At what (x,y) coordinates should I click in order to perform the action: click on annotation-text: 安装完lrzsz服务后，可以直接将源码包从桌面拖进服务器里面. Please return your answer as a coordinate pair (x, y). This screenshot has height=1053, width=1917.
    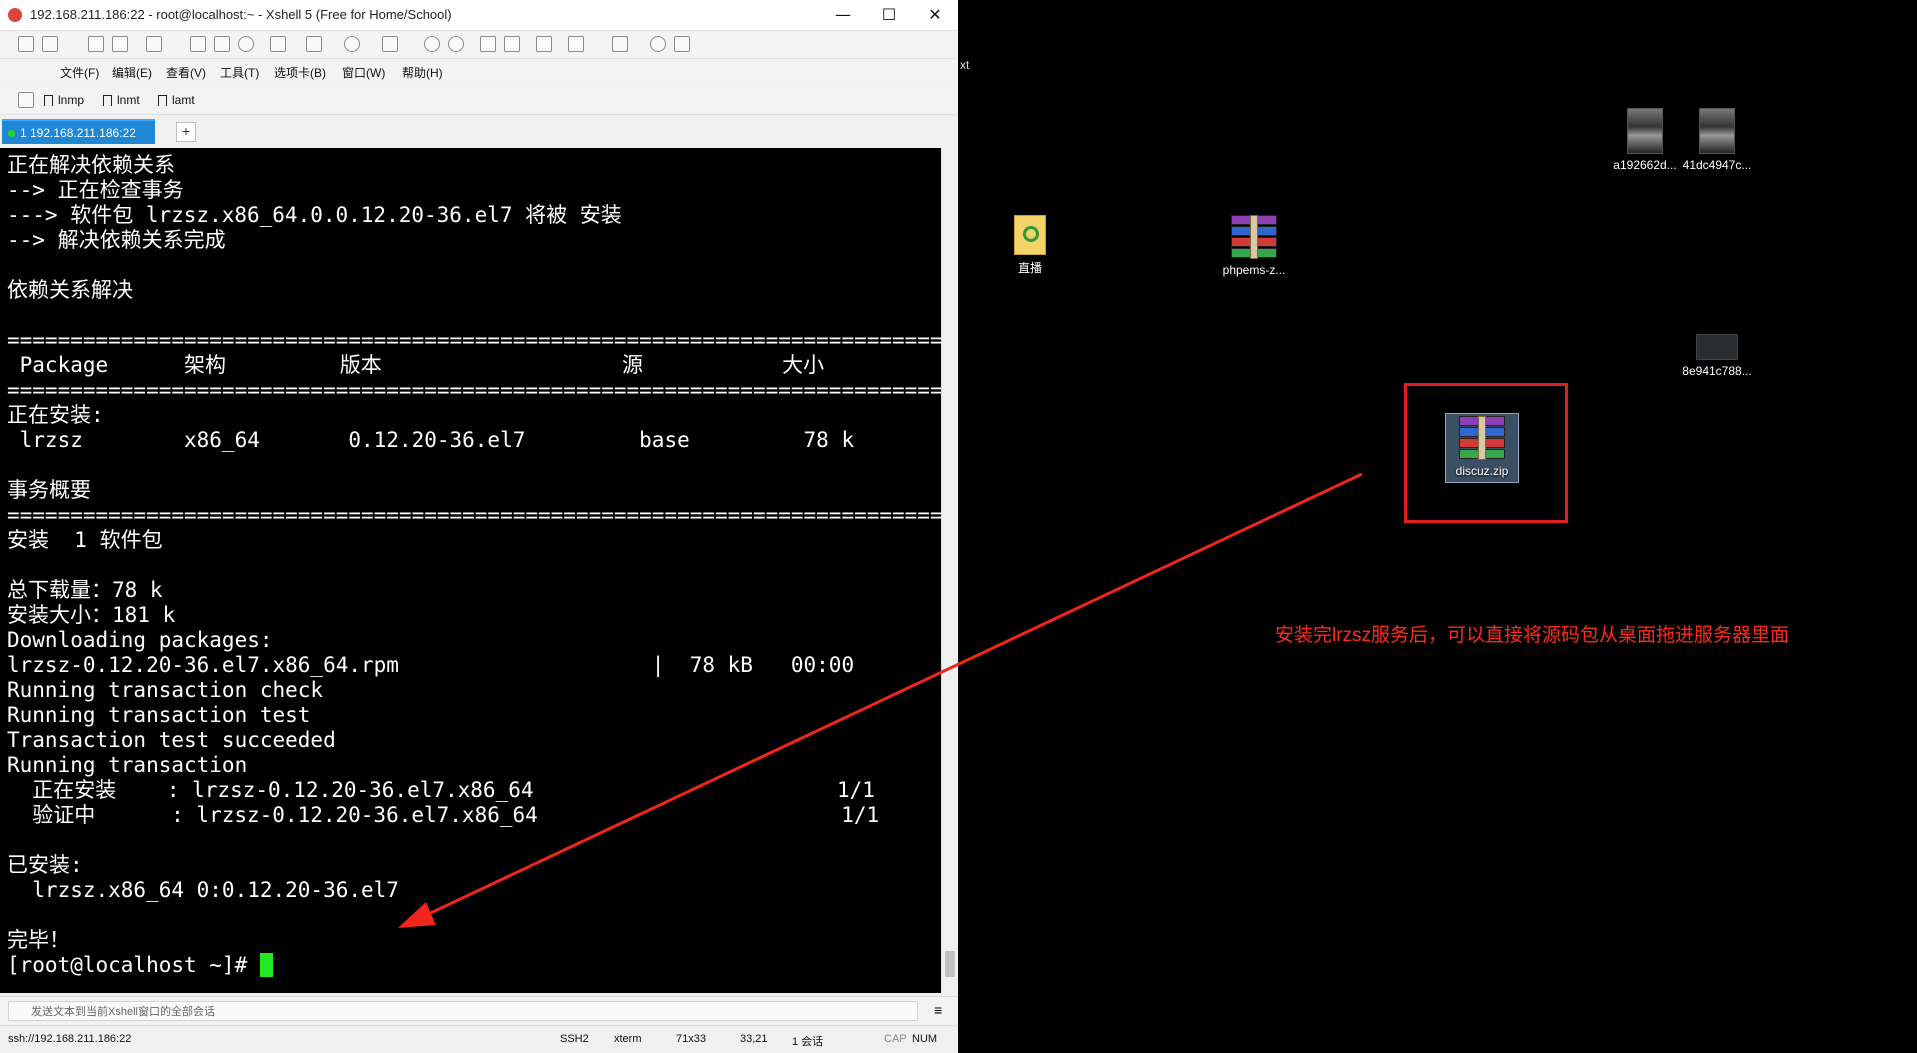
    Looking at the image, I should click on (1532, 635).